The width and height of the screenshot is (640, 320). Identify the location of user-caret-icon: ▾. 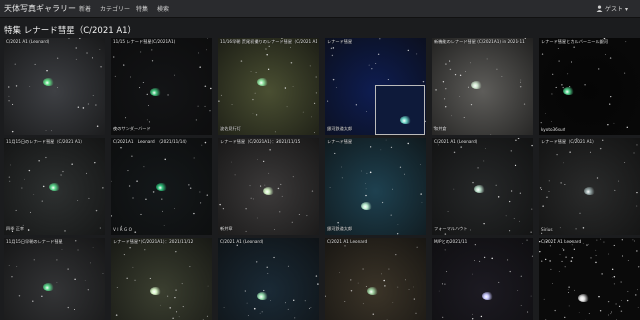
(626, 9).